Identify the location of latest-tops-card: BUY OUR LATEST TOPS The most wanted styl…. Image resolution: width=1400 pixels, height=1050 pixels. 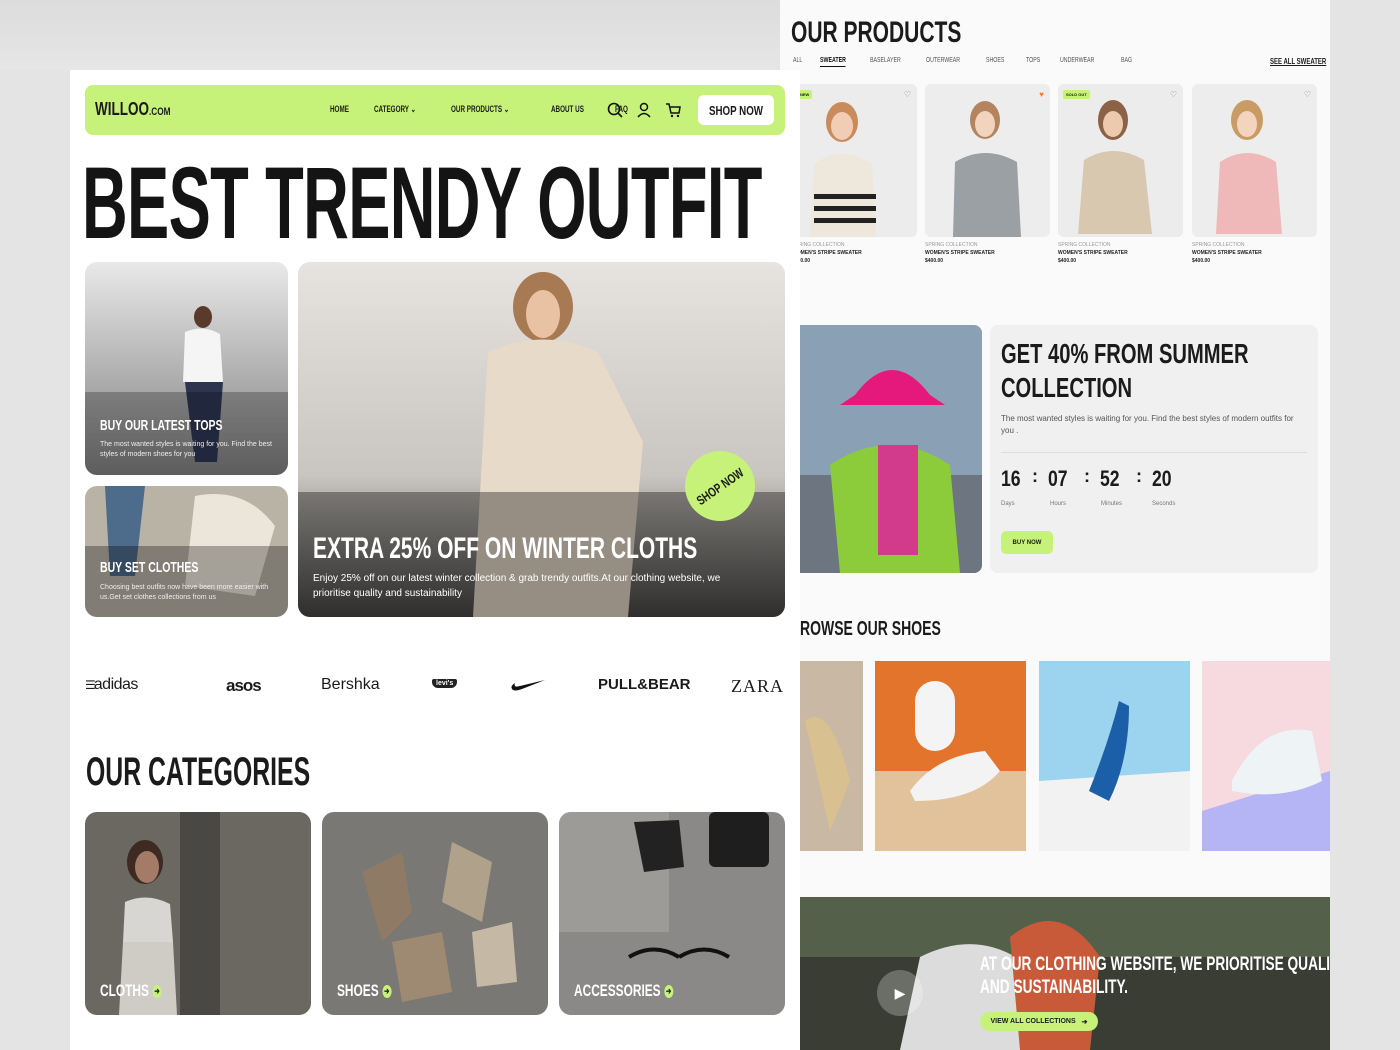
(186, 368).